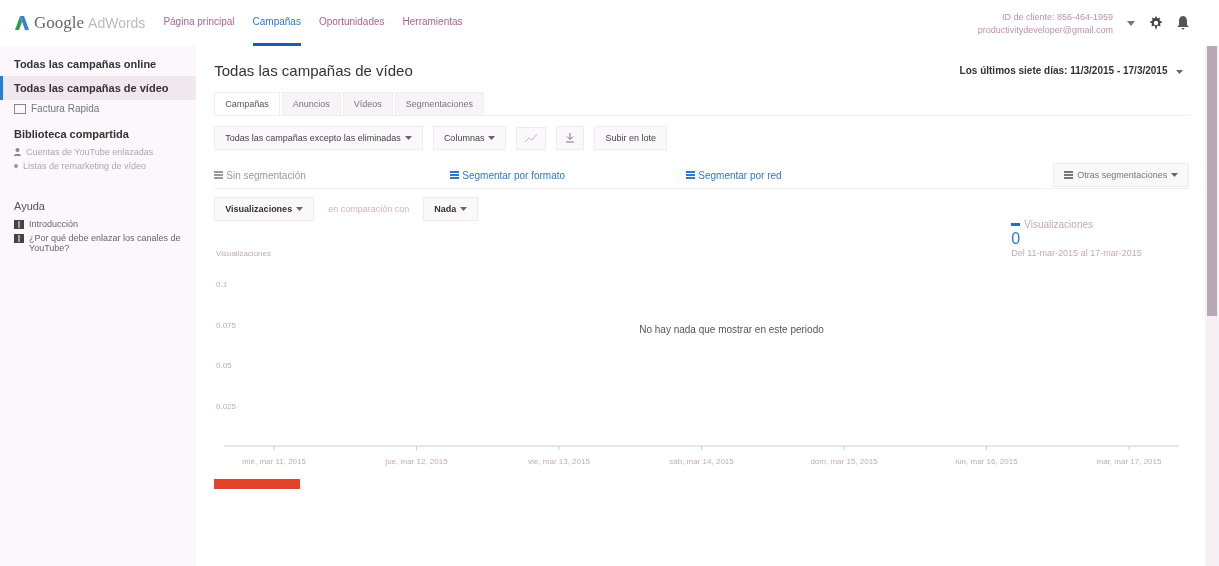  What do you see at coordinates (1057, 16) in the screenshot?
I see `client-id: ID de cliente: 856-464-1959` at bounding box center [1057, 16].